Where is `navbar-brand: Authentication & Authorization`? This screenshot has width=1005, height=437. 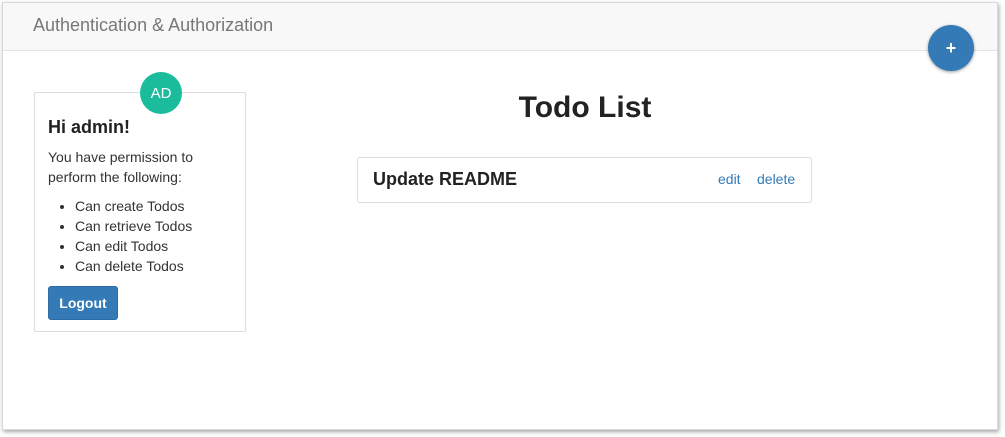
navbar-brand: Authentication & Authorization is located at coordinates (153, 25).